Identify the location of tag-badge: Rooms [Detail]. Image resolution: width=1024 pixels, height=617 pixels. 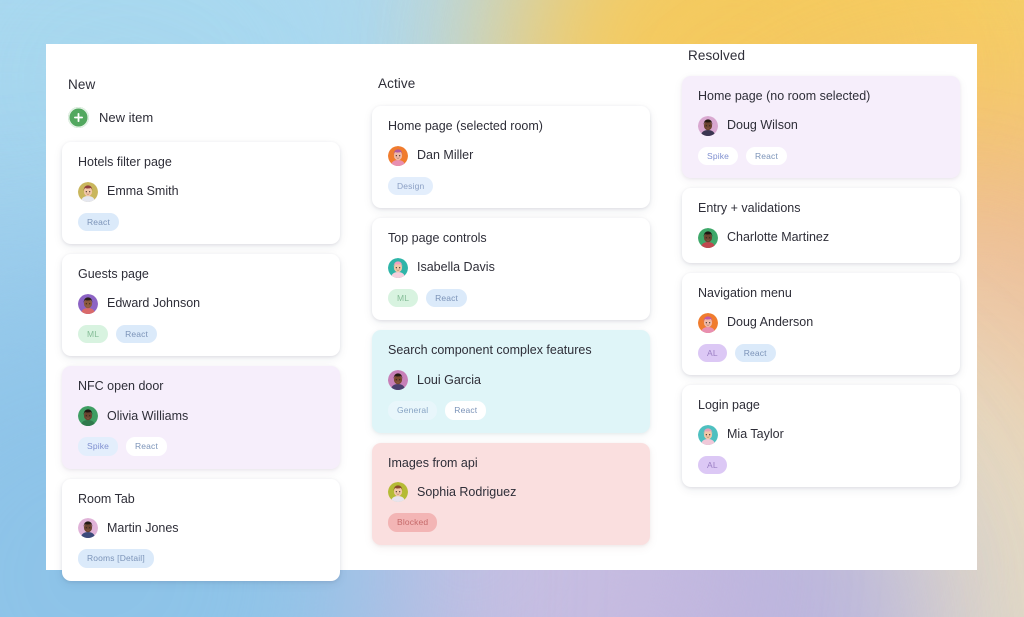
(116, 558).